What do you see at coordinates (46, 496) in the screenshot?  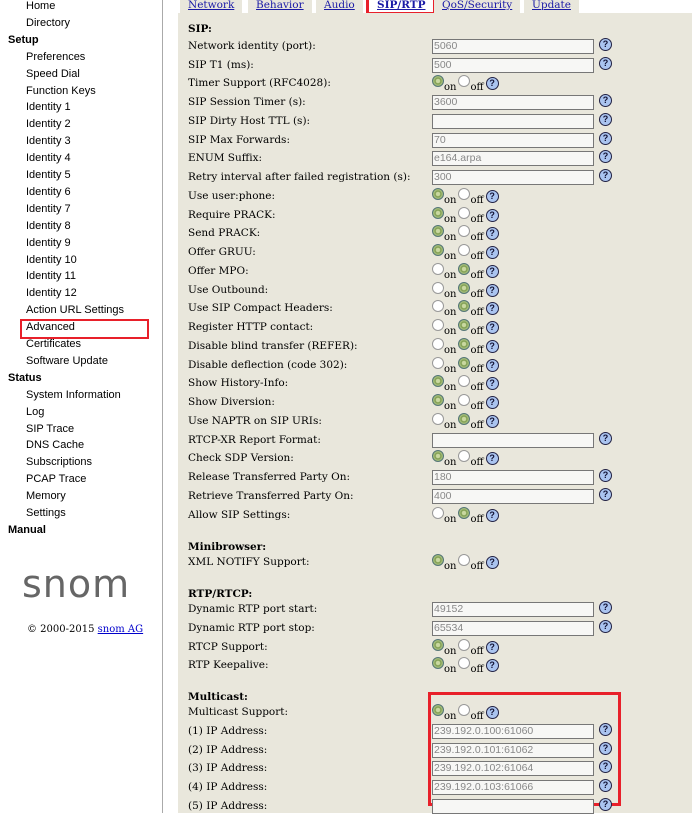 I see `sidebar-item-memory: Memory` at bounding box center [46, 496].